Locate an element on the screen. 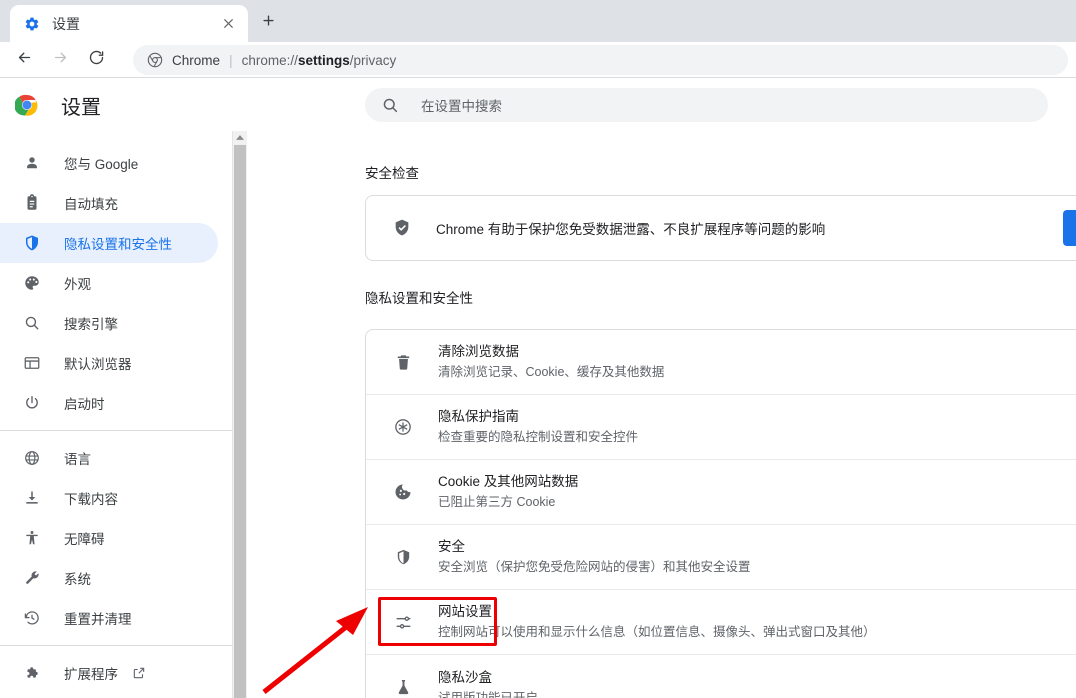  row-texts: 网站设置 控制网站可以使用和显示什么信息（如位置信息、摄像头、弹出式窗口及其他） is located at coordinates (757, 622).